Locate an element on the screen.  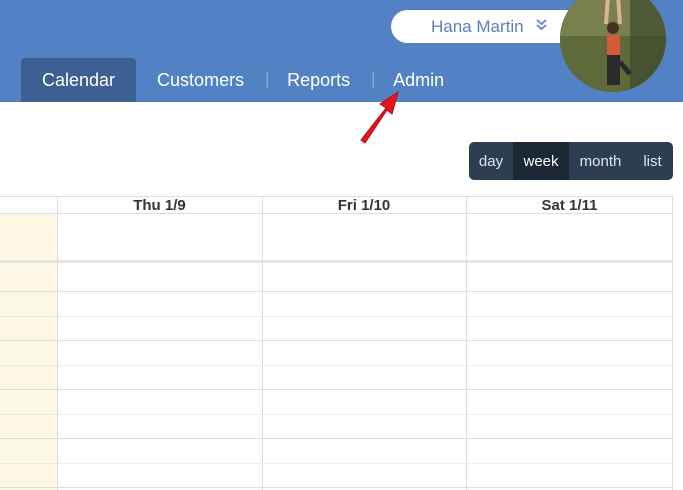
double-chevron-down-icon is located at coordinates (541, 26).